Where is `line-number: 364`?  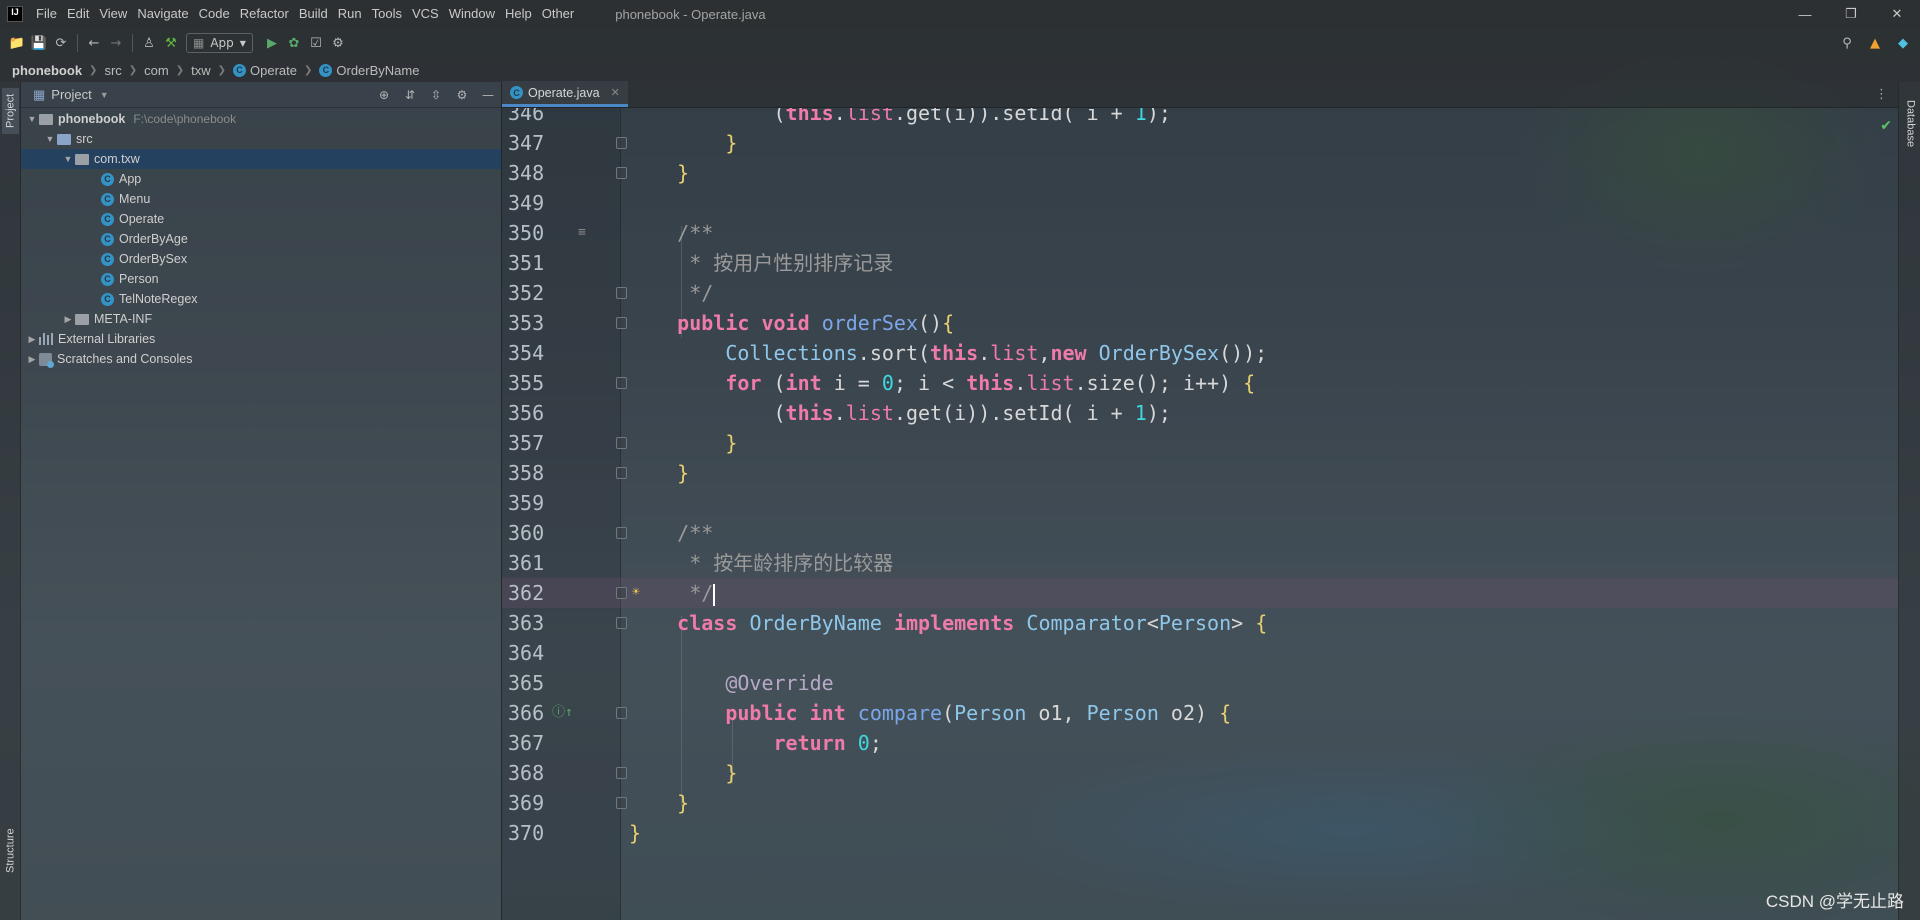 line-number: 364 is located at coordinates (528, 653).